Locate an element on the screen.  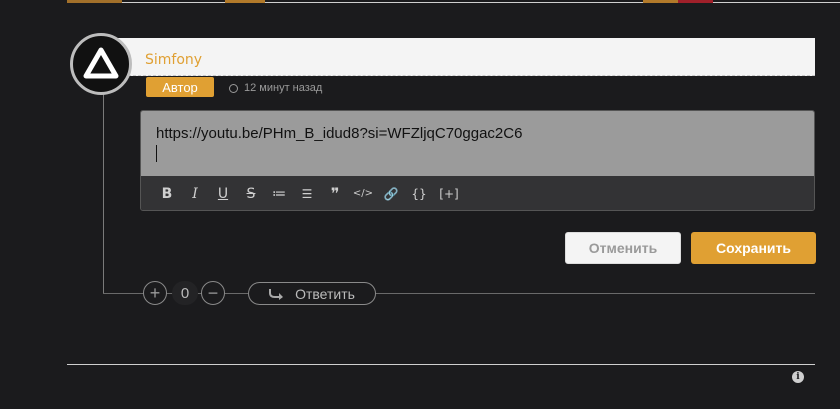
upvote-button: + is located at coordinates (155, 293).